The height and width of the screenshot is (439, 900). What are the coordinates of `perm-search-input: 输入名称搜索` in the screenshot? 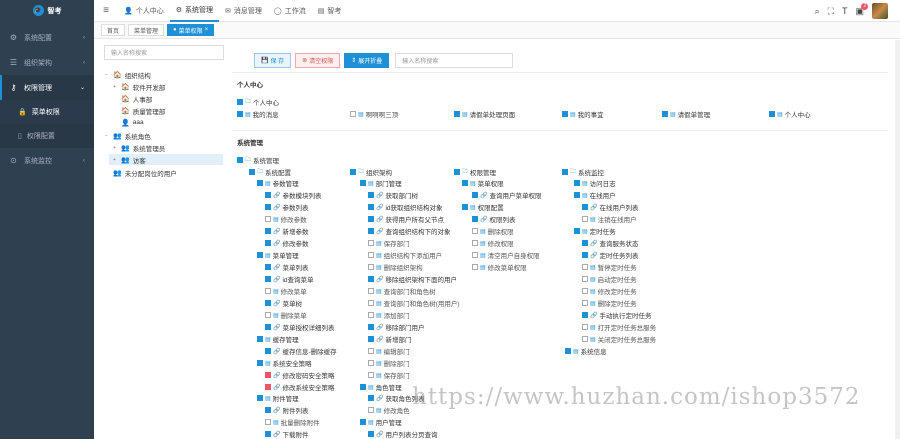 It's located at (454, 60).